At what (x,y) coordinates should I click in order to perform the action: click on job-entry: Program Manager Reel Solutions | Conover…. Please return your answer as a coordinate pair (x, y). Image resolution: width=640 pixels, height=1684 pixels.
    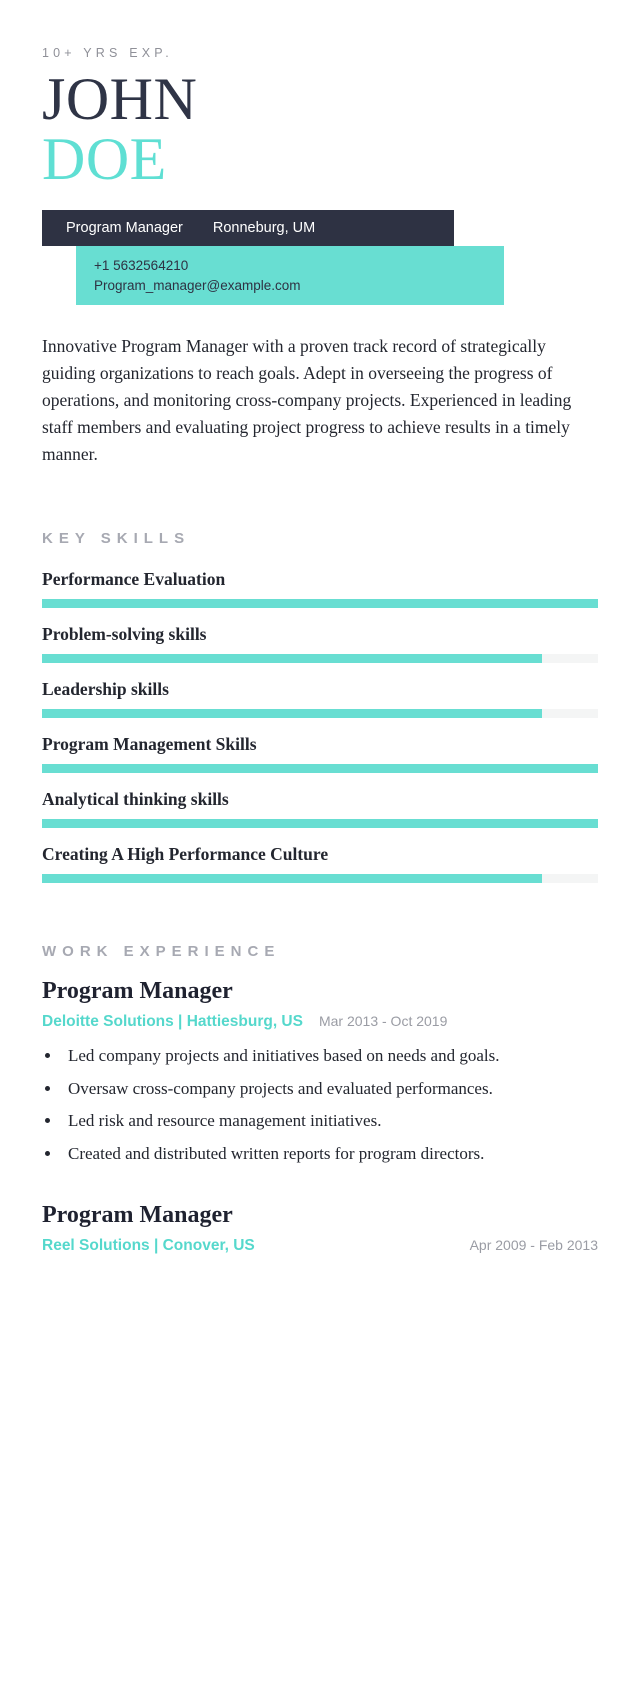
    Looking at the image, I should click on (320, 1228).